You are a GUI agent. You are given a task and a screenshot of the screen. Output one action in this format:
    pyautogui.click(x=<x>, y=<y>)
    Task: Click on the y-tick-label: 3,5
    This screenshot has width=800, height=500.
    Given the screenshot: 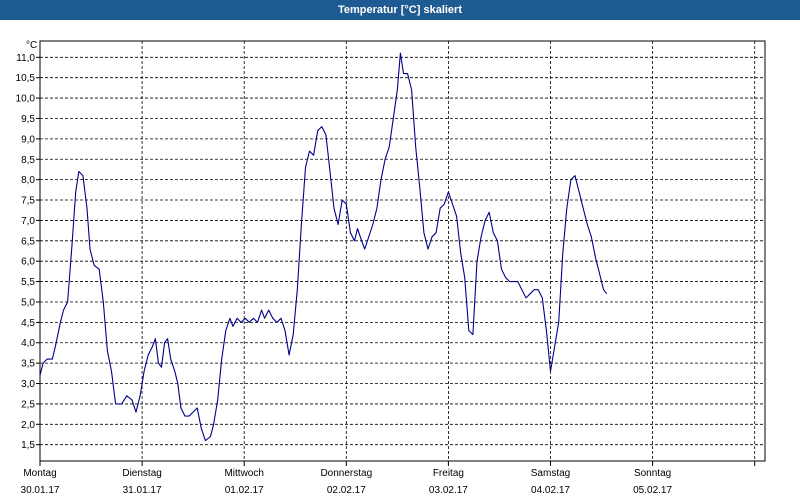 What is the action you would take?
    pyautogui.click(x=28, y=364)
    